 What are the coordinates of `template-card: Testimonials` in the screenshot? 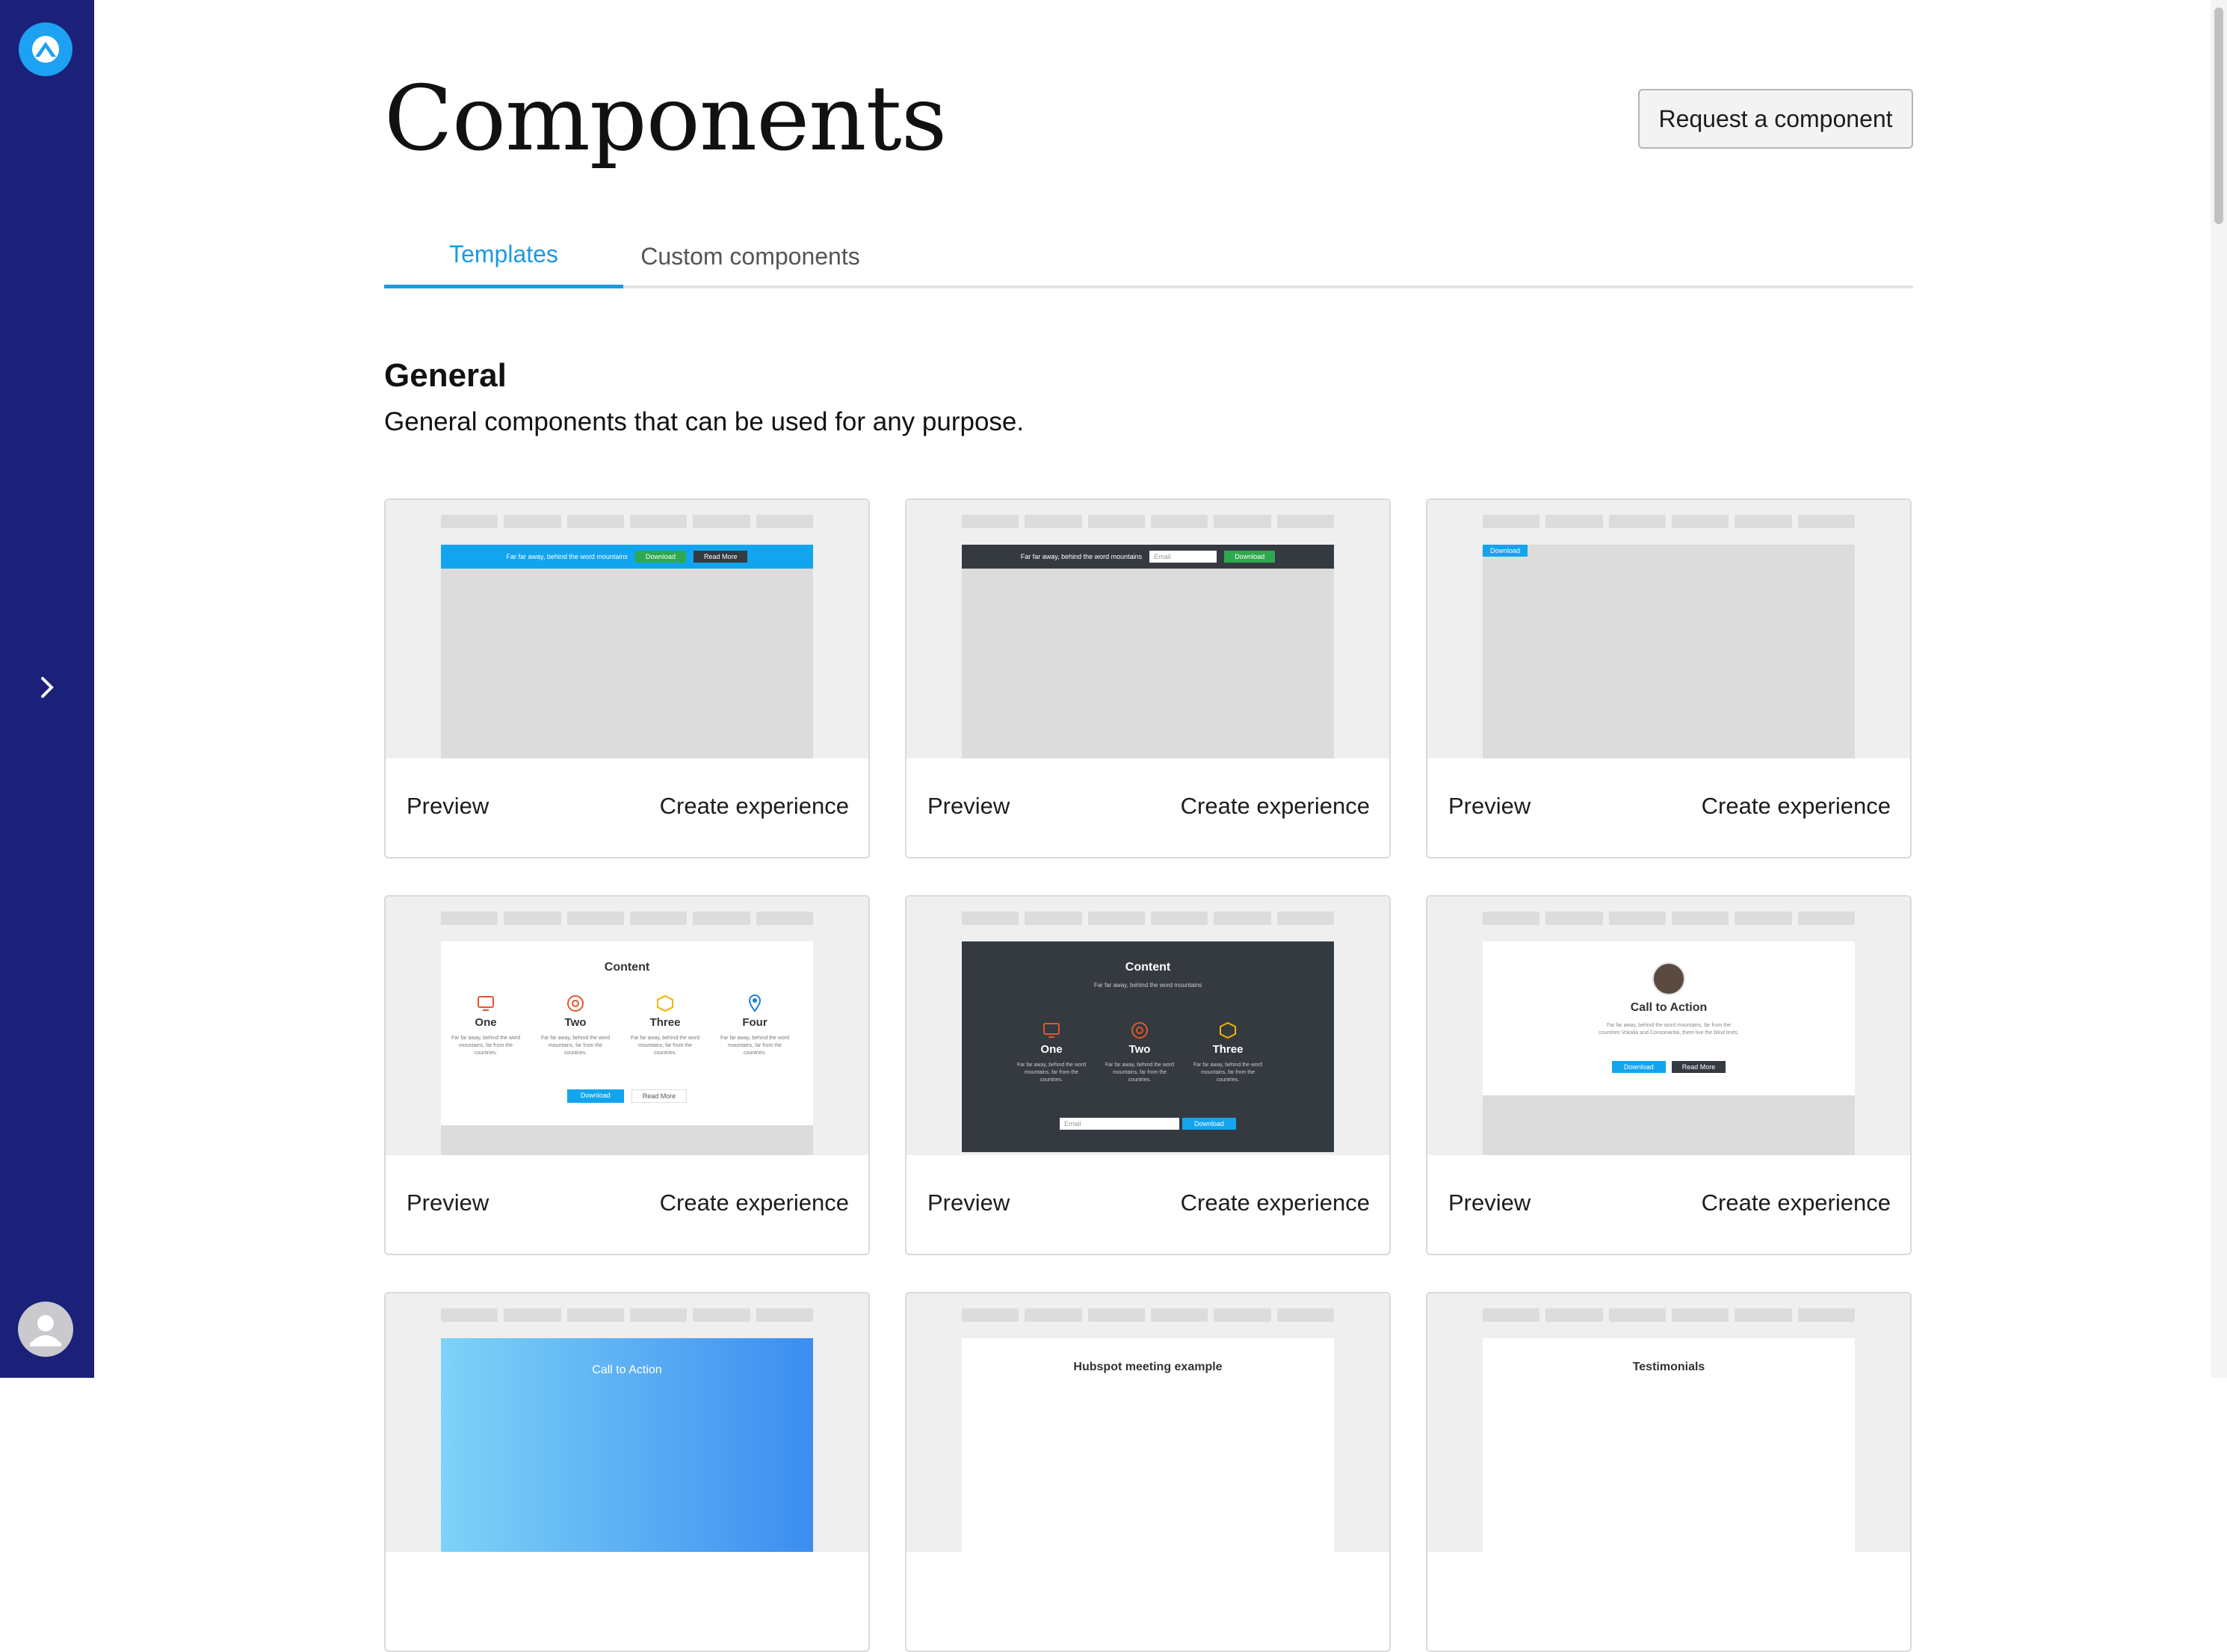 It's located at (1669, 1472).